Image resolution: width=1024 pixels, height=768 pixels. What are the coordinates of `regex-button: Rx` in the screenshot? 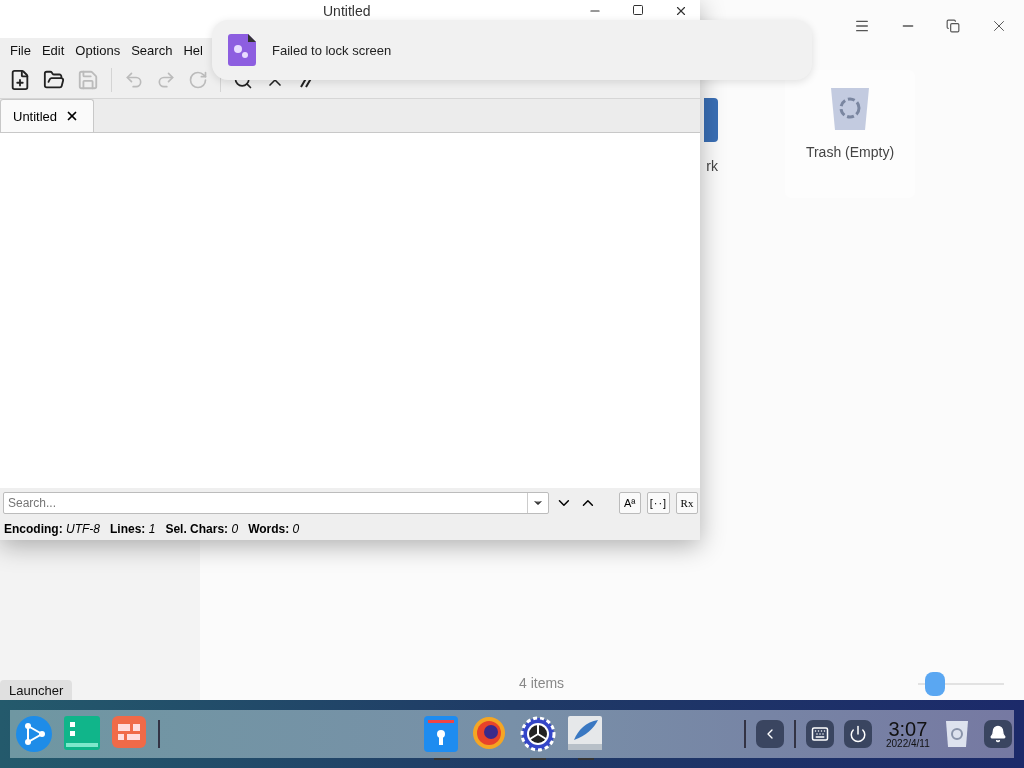 It's located at (687, 503).